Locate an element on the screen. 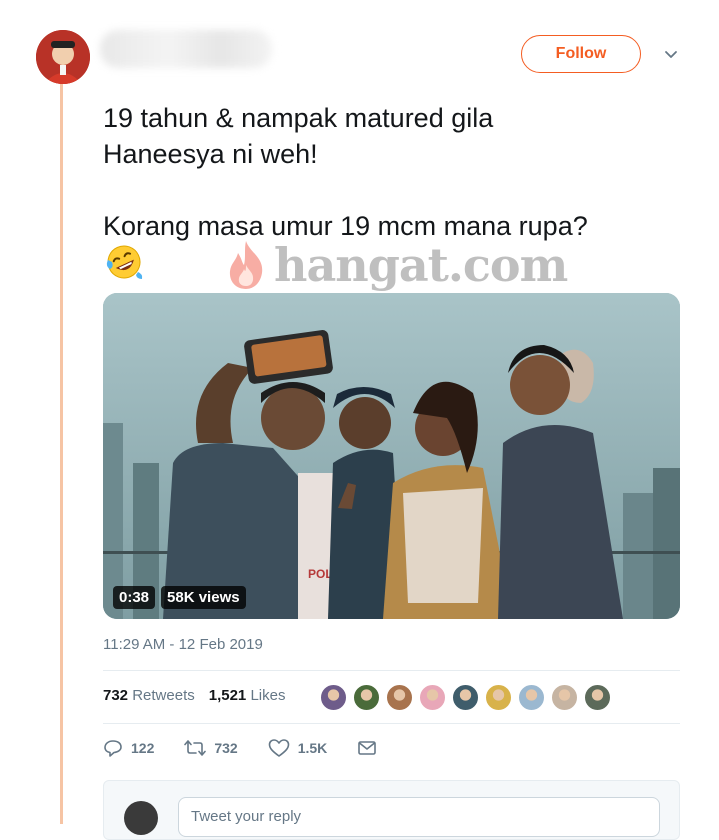 Image resolution: width=719 pixels, height=840 pixels. viewer-avatar is located at coordinates (141, 818).